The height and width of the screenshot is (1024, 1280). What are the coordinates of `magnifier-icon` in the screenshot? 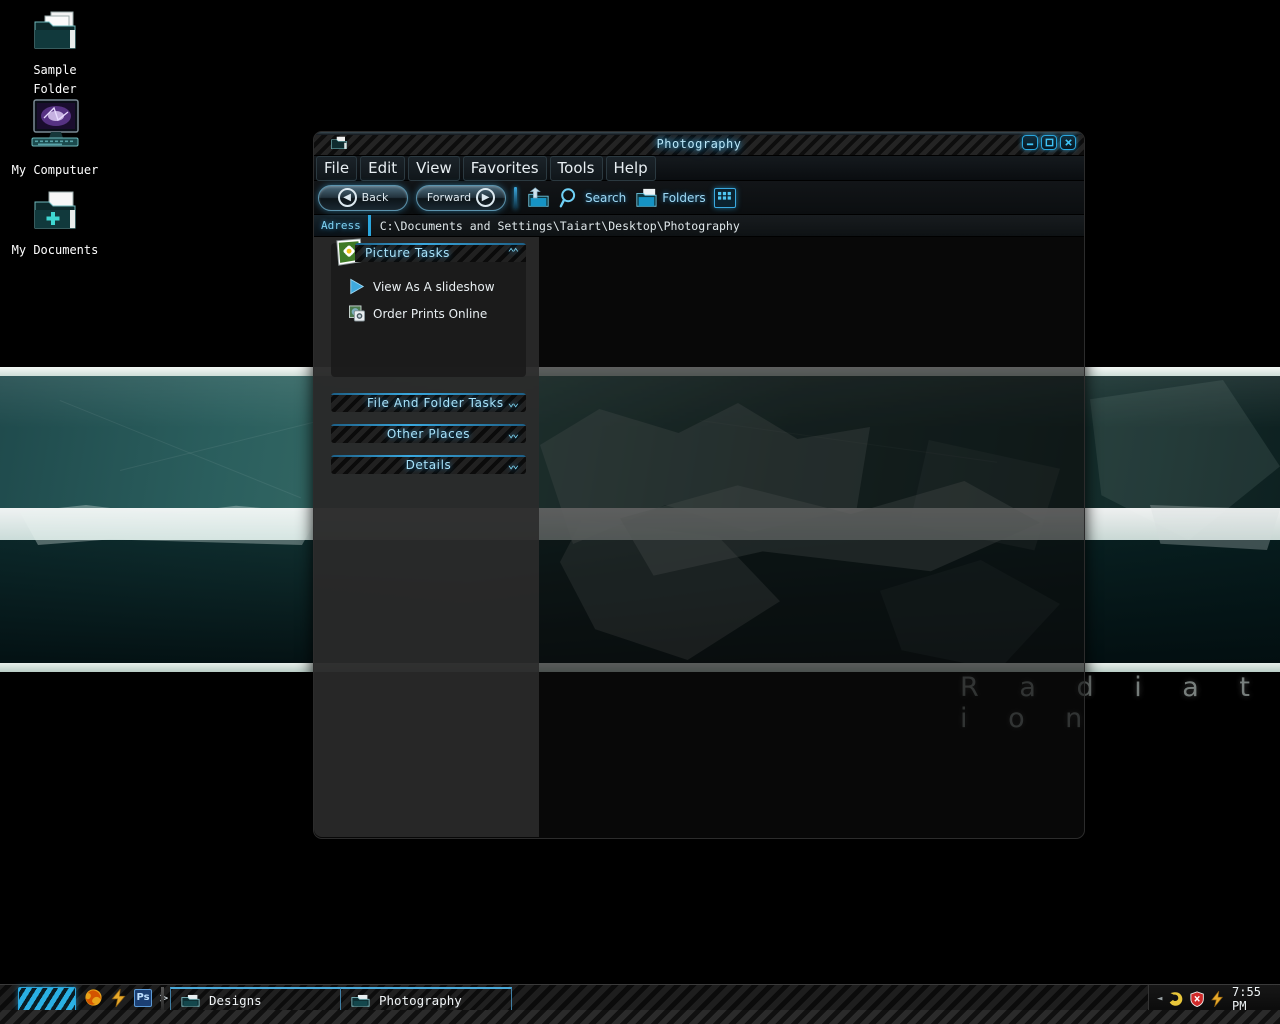 It's located at (567, 197).